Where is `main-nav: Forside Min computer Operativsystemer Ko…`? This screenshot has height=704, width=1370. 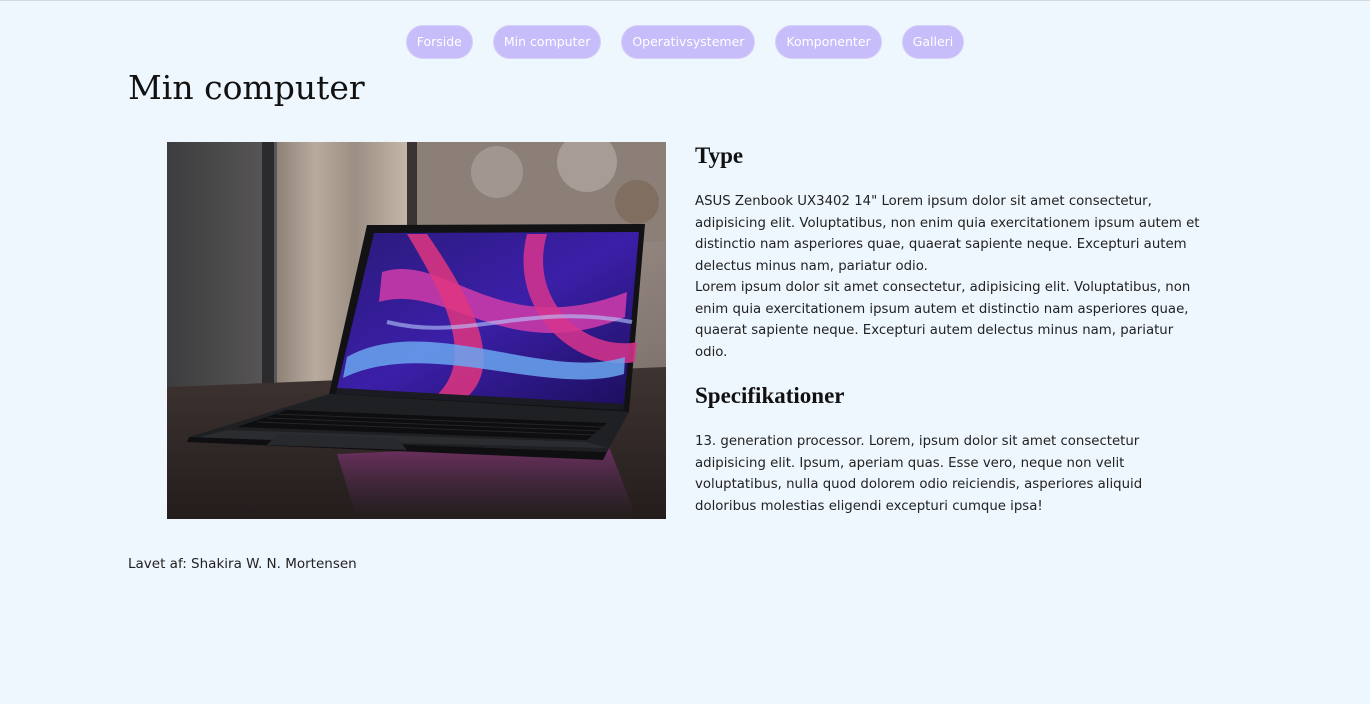
main-nav: Forside Min computer Operativsystemer Ko… is located at coordinates (685, 42).